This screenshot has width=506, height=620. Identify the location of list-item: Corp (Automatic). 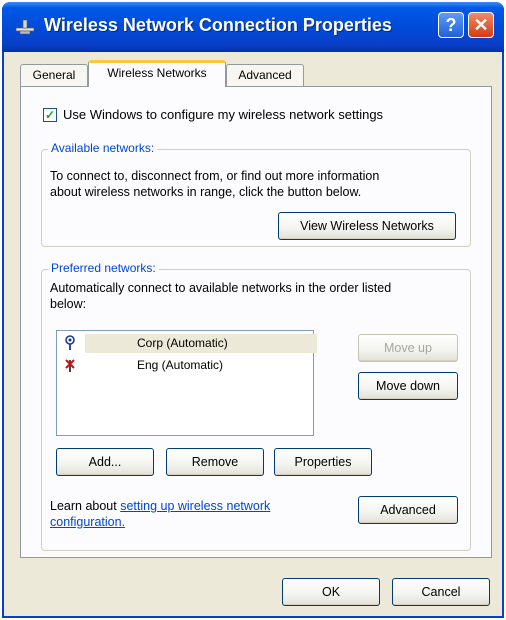
(187, 343).